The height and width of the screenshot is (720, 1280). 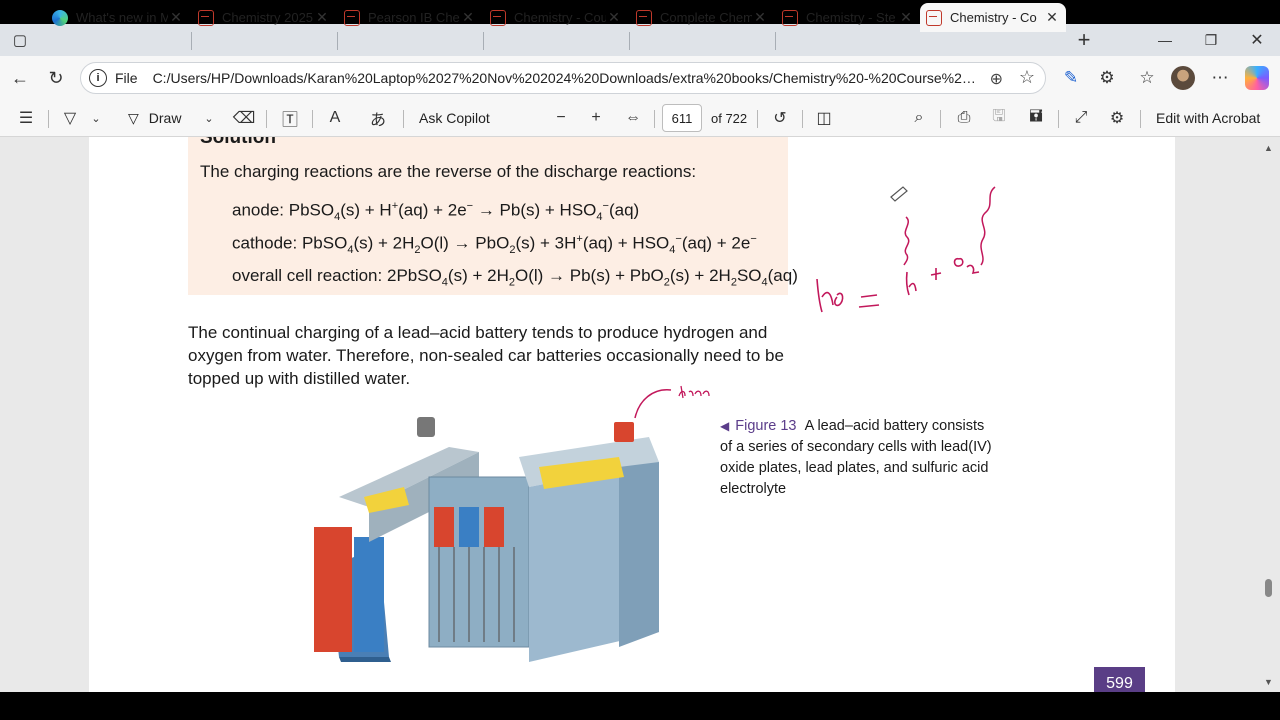 I want to click on tab-title: Complete Chem, so click(x=706, y=17).